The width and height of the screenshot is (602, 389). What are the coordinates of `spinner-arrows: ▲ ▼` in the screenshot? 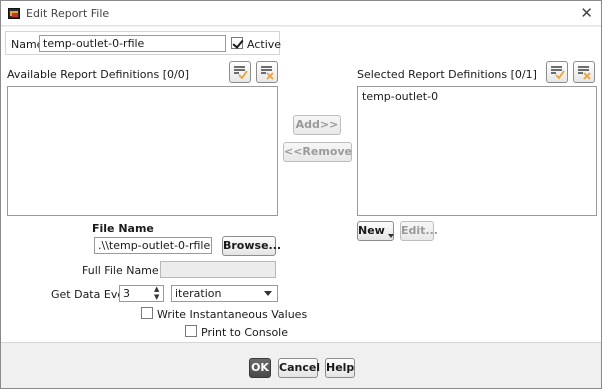 It's located at (158, 293).